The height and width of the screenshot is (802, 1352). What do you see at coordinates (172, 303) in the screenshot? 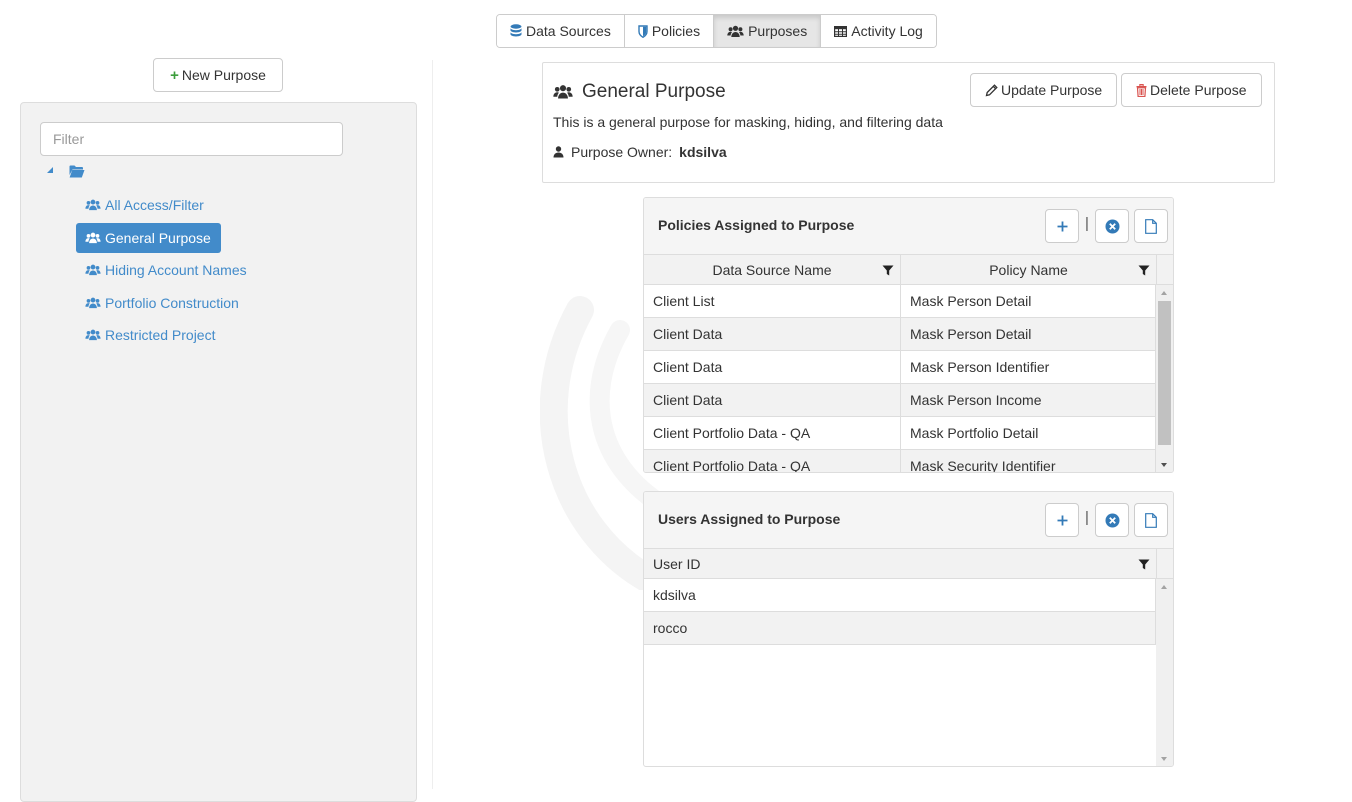
I see `tree-item-label: Portfolio Construction` at bounding box center [172, 303].